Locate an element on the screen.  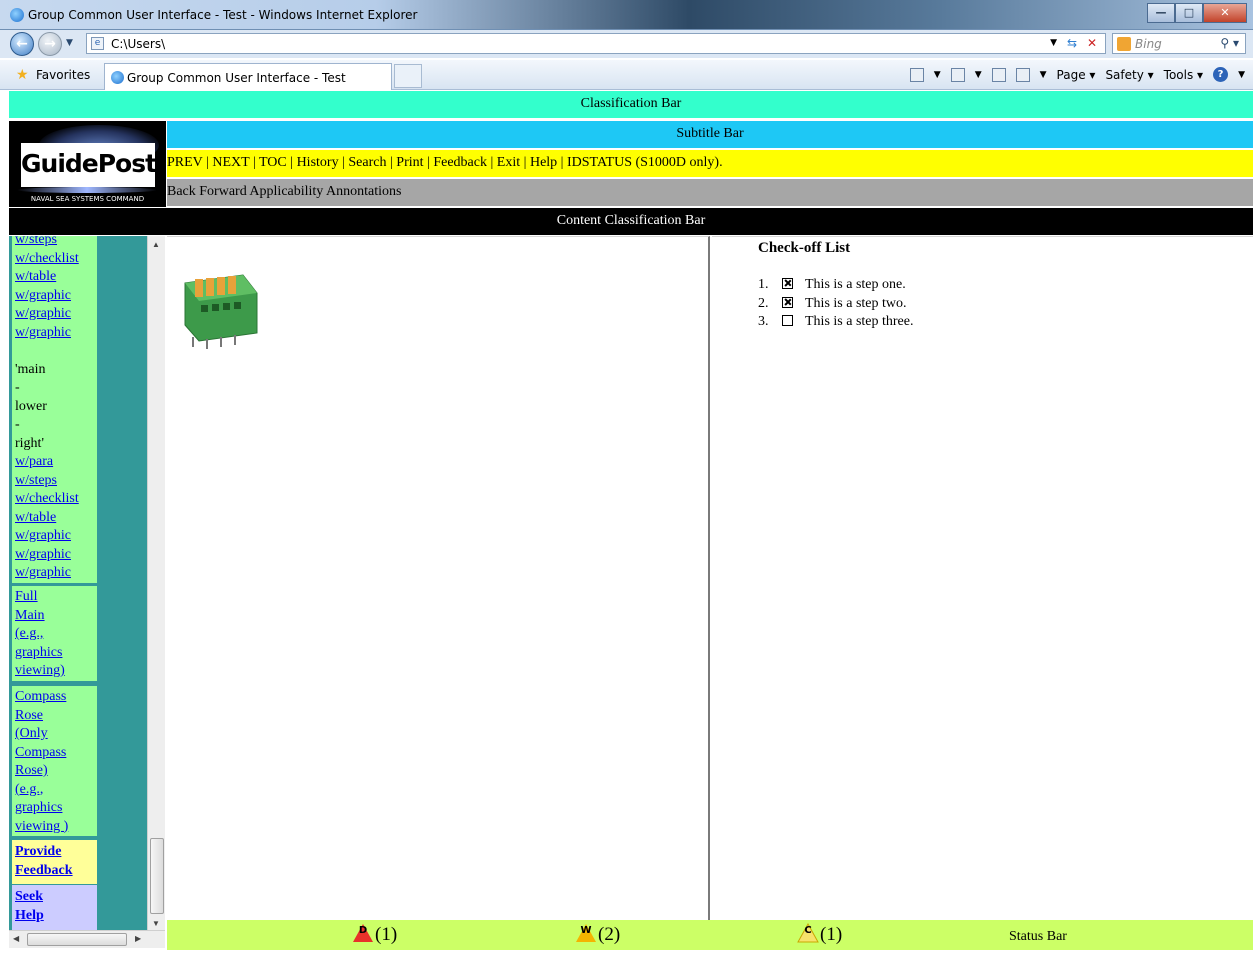
back-button: ← is located at coordinates (22, 44).